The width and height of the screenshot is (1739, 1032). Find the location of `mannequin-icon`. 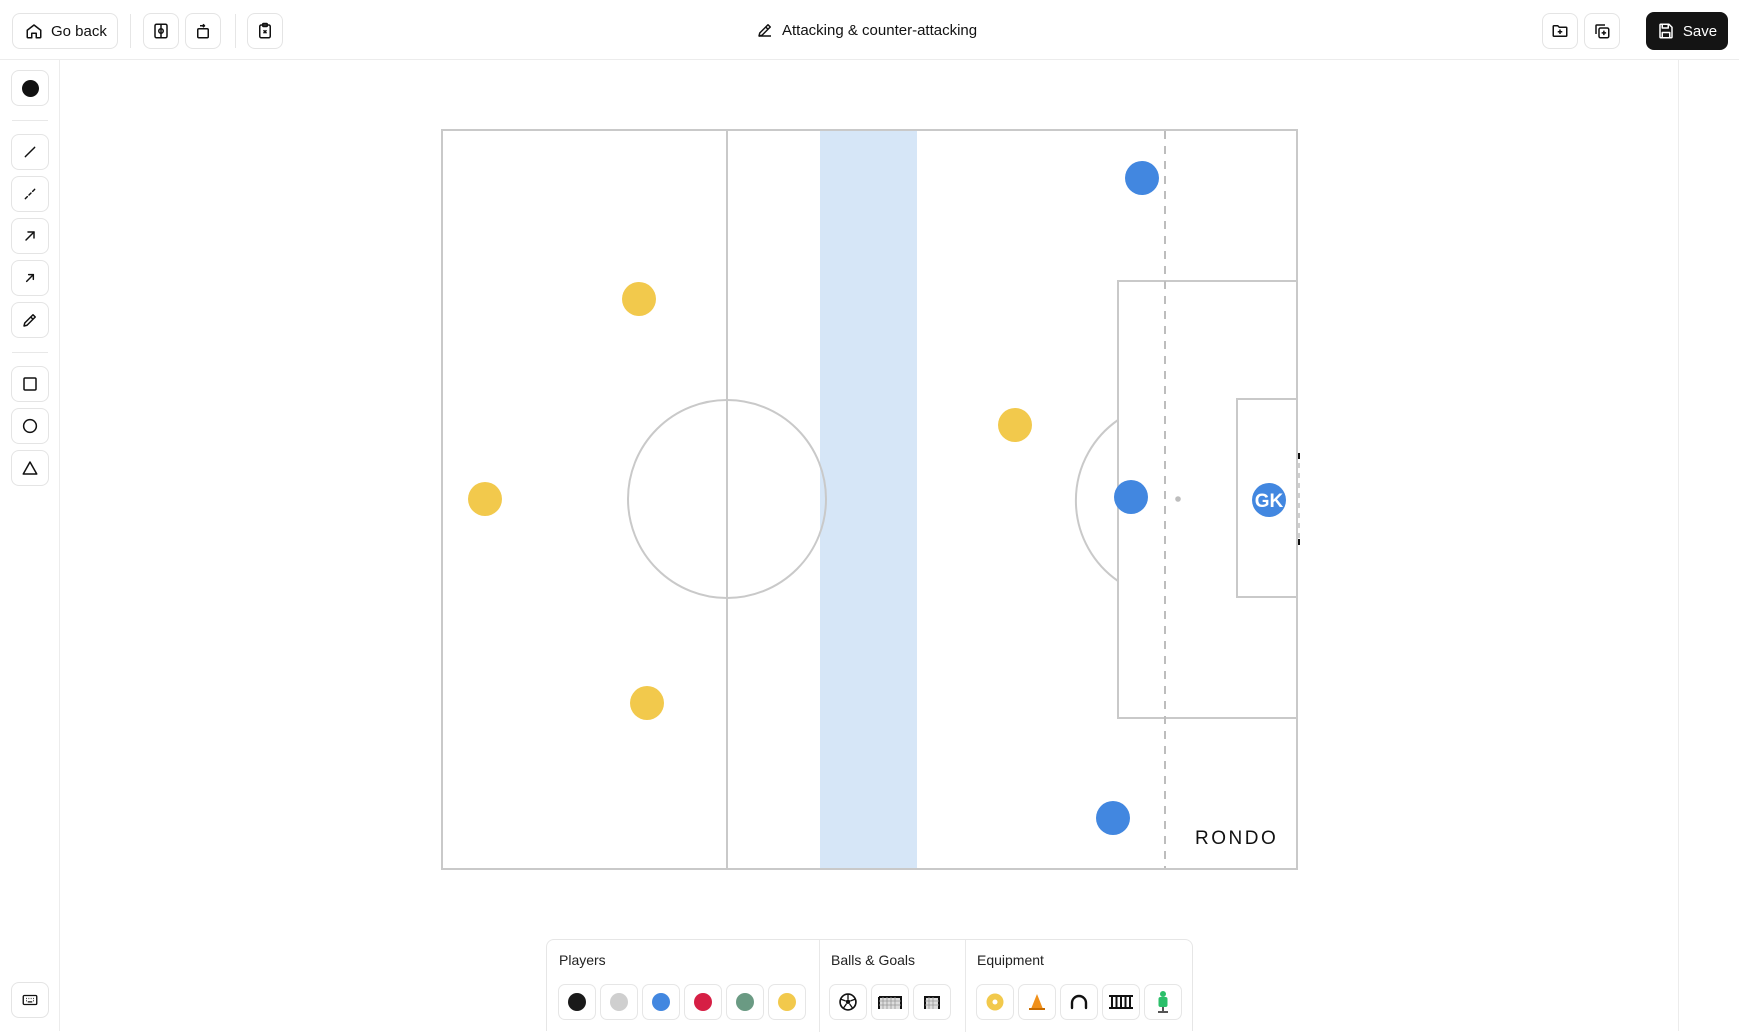

mannequin-icon is located at coordinates (1163, 1002).